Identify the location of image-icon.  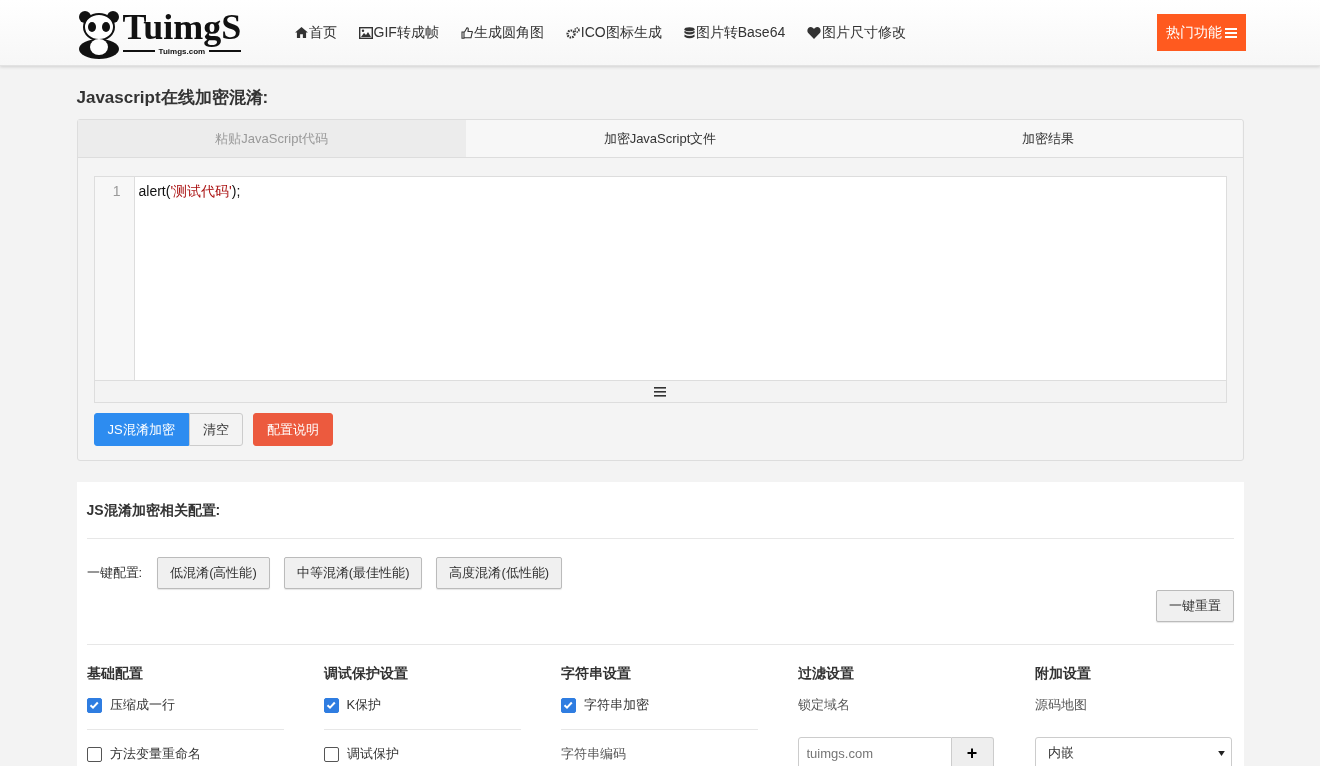
(365, 32).